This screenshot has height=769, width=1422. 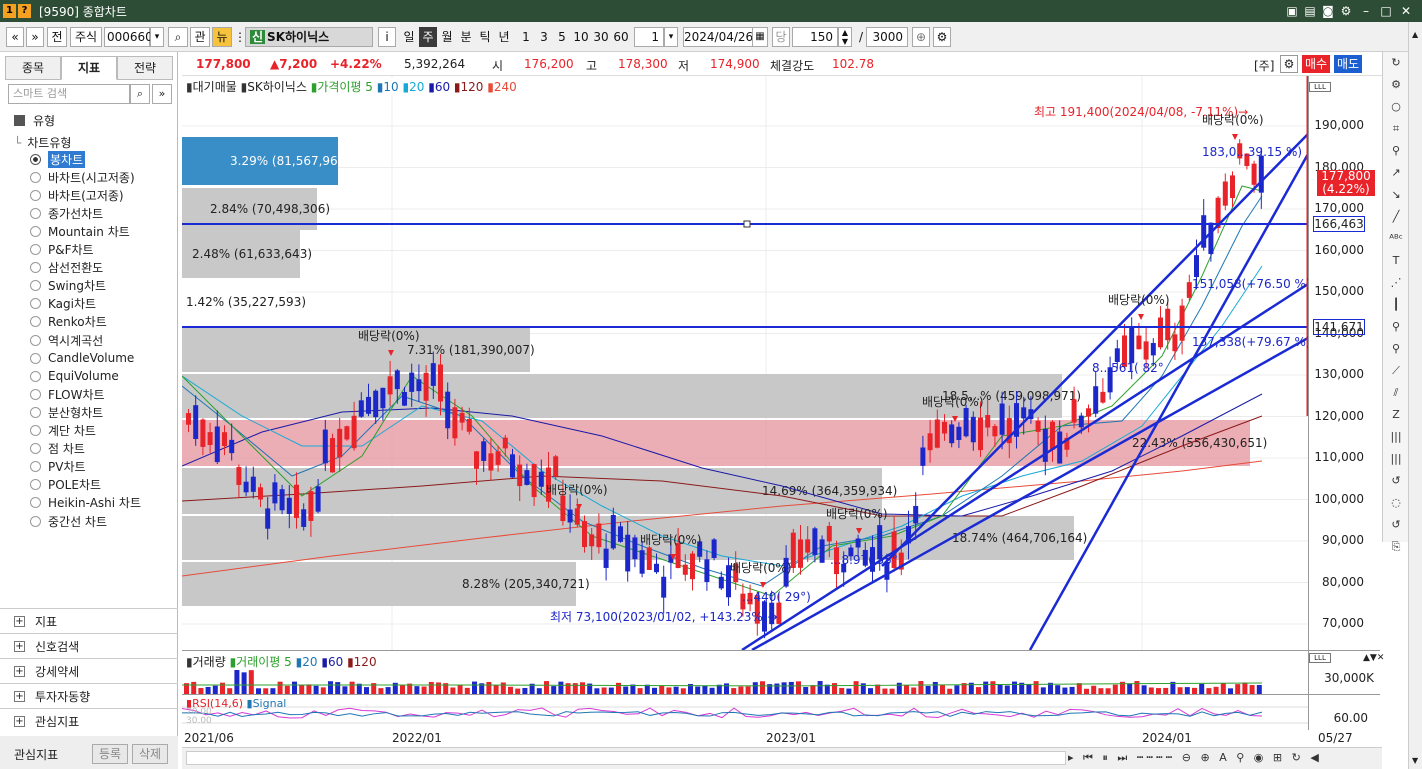 What do you see at coordinates (485, 37) in the screenshot?
I see `period-tab: 틱` at bounding box center [485, 37].